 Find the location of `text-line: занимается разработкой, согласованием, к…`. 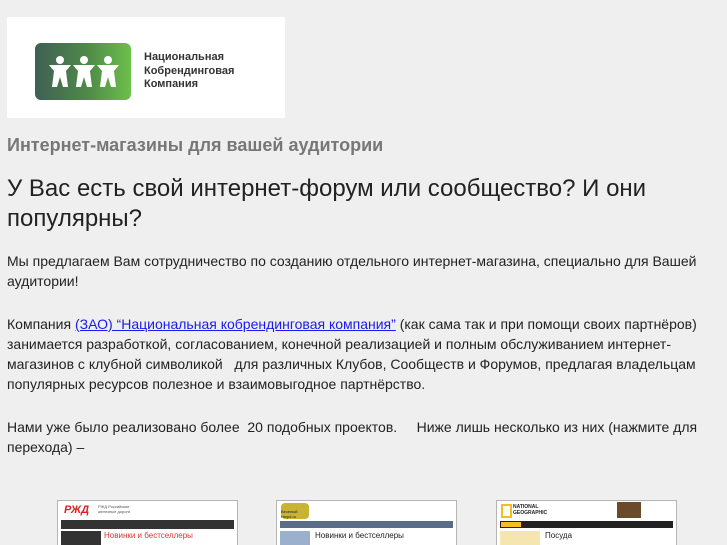

text-line: занимается разработкой, согласованием, к… is located at coordinates (339, 344).